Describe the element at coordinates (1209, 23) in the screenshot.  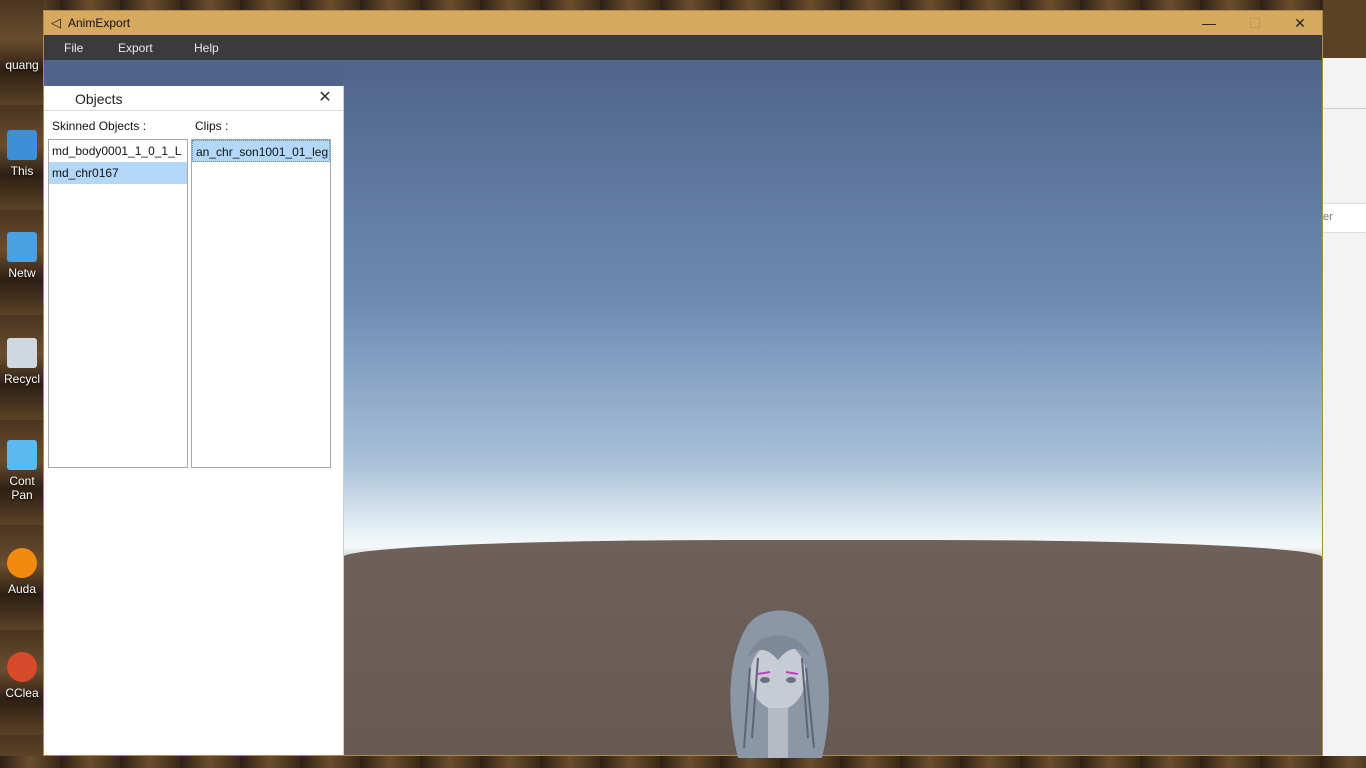
I see `minimize-button: —` at that location.